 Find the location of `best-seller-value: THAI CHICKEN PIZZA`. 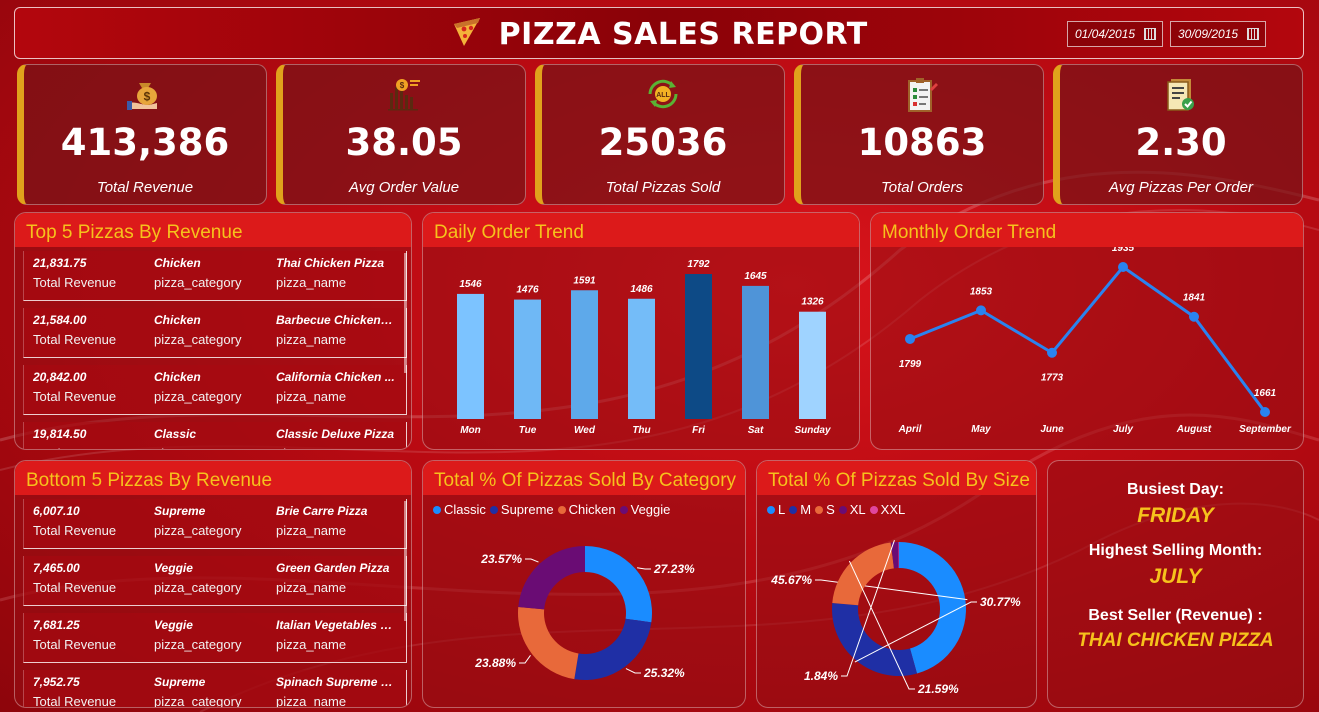

best-seller-value: THAI CHICKEN PIZZA is located at coordinates (1175, 640).